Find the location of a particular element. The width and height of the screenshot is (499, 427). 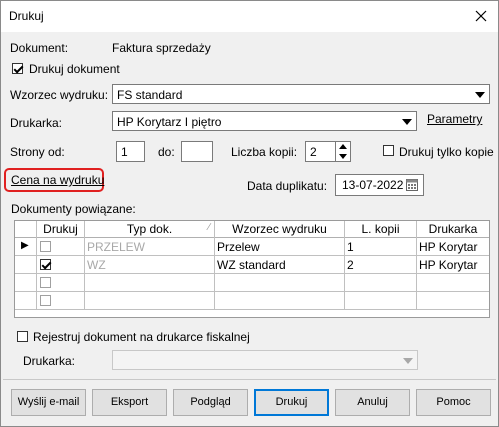

close-icon is located at coordinates (481, 16).